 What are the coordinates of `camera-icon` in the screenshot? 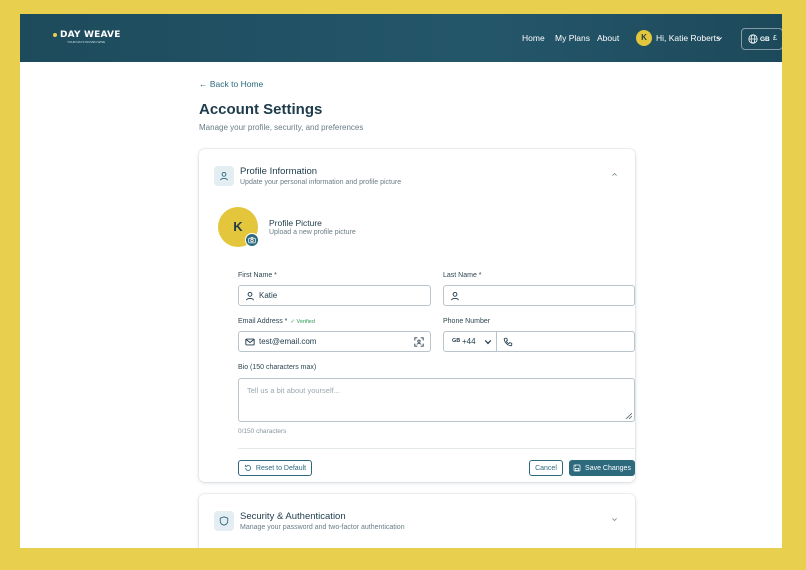 It's located at (252, 240).